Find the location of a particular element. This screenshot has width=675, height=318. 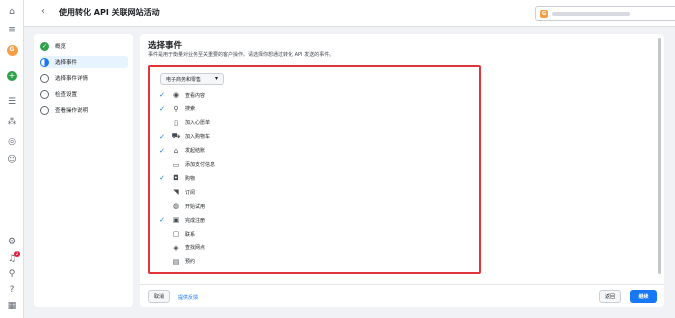

feedback-link: 提供反馈 is located at coordinates (188, 297).